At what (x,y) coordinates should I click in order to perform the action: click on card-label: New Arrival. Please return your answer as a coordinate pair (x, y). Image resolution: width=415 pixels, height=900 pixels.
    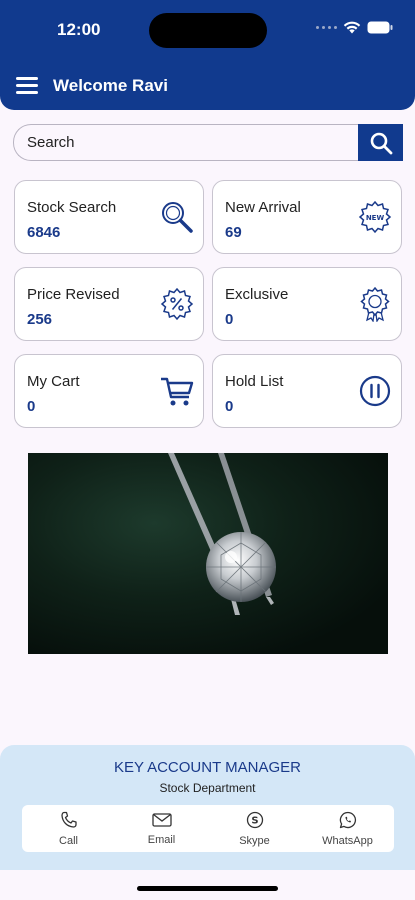
    Looking at the image, I should click on (263, 207).